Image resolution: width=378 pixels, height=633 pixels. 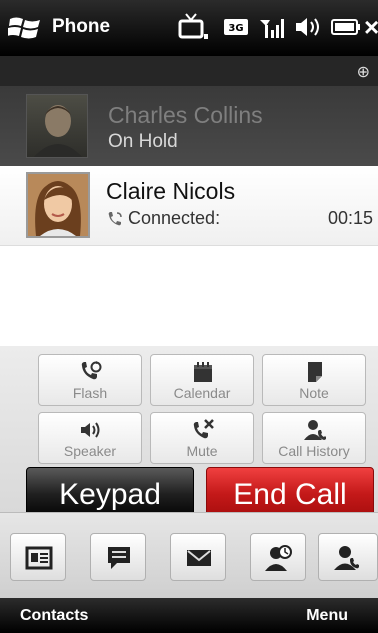 I want to click on appointment-button, so click(x=278, y=557).